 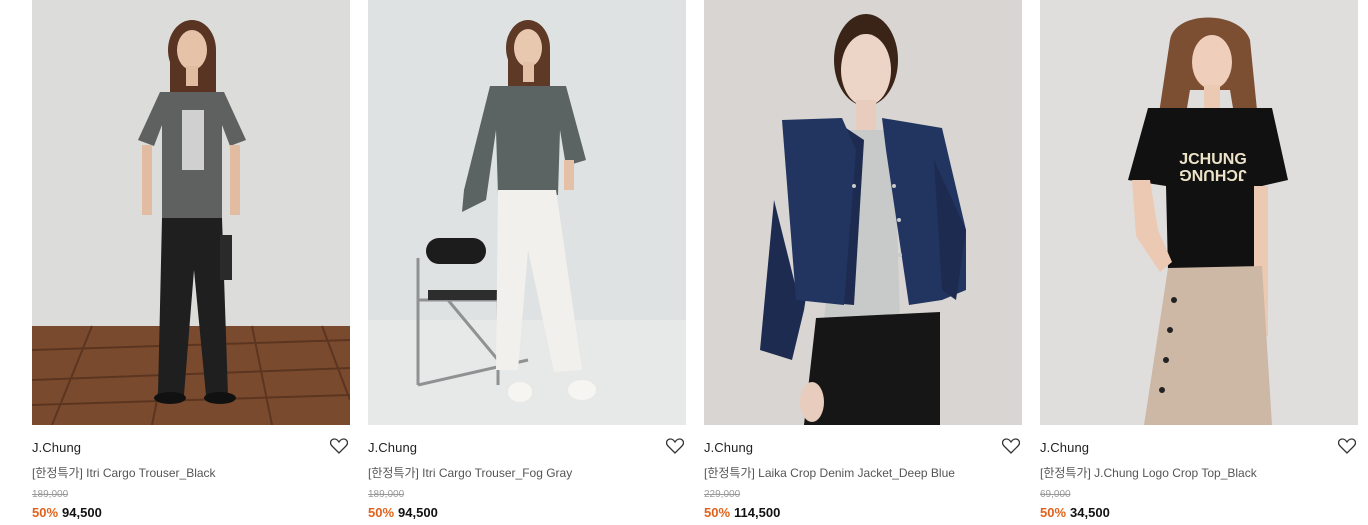 I want to click on product-name: [한정특가] Laika Crop Denim Jacket_Deep Blue, so click(x=829, y=472).